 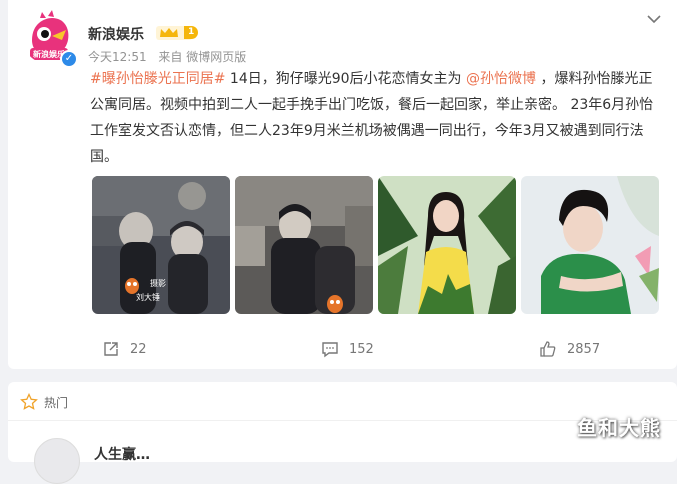 What do you see at coordinates (548, 349) in the screenshot?
I see `thumbs-up-icon` at bounding box center [548, 349].